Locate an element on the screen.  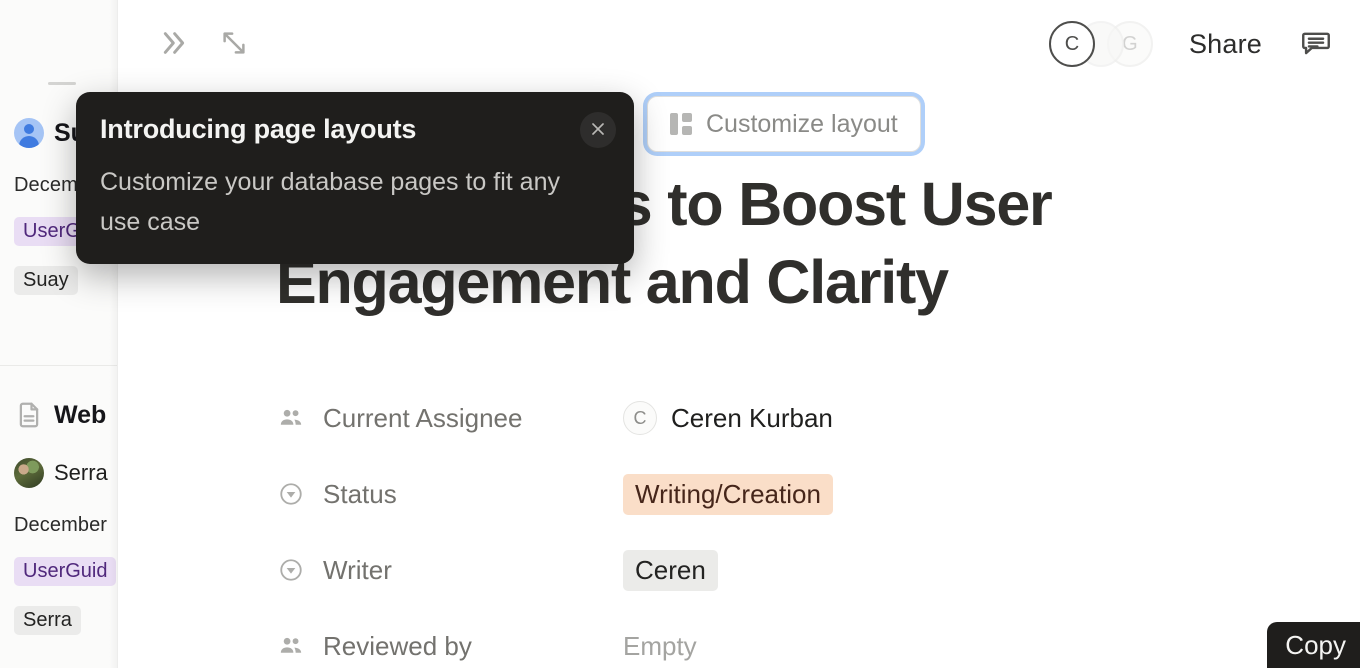
sidebar-card-2: Web Serra December UserGuid Serra is located at coordinates (58, 517).